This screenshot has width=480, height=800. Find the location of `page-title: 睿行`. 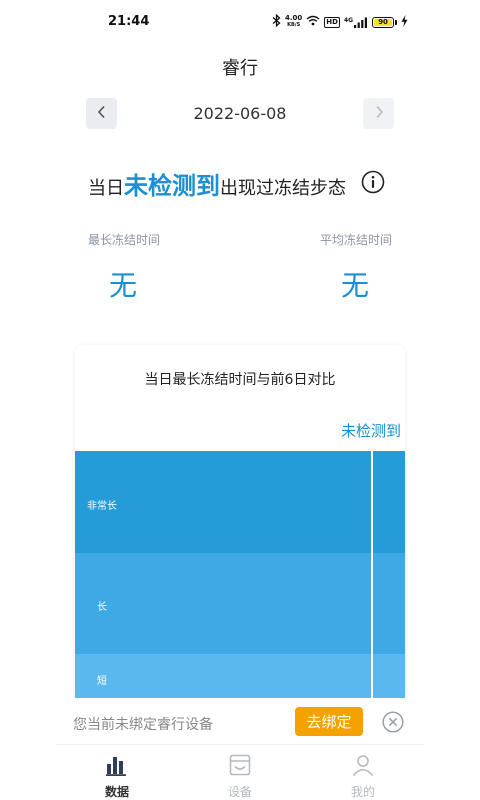

page-title: 睿行 is located at coordinates (240, 68).